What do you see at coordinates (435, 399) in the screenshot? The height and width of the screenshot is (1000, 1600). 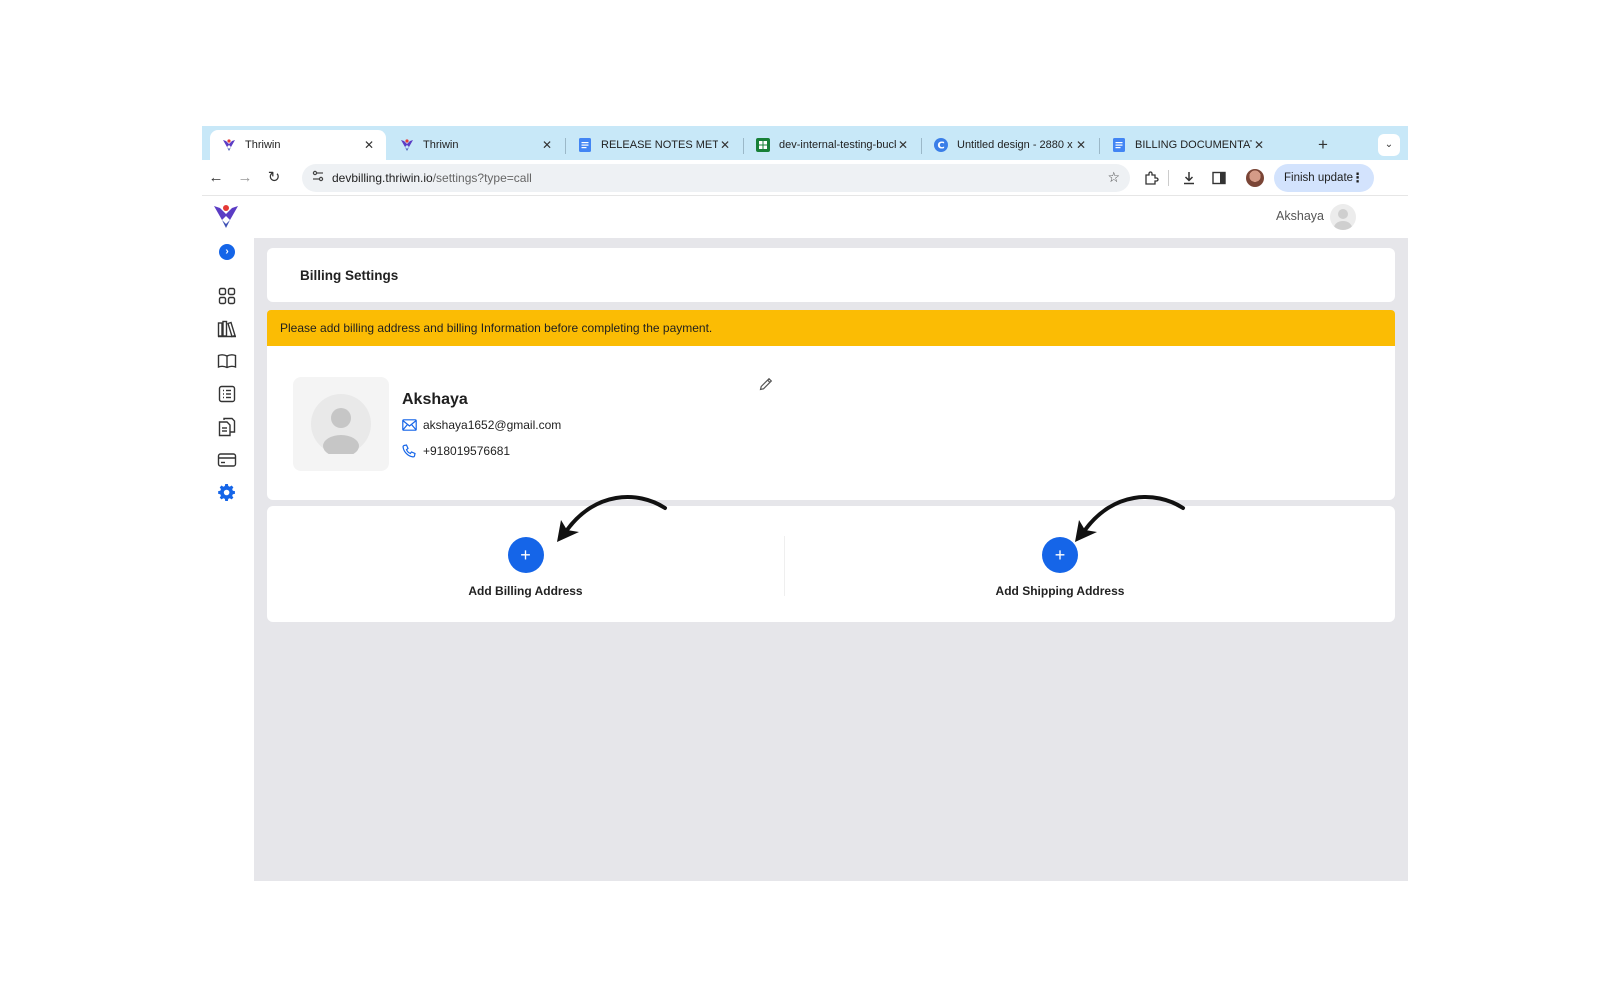 I see `profile-name: Akshaya` at bounding box center [435, 399].